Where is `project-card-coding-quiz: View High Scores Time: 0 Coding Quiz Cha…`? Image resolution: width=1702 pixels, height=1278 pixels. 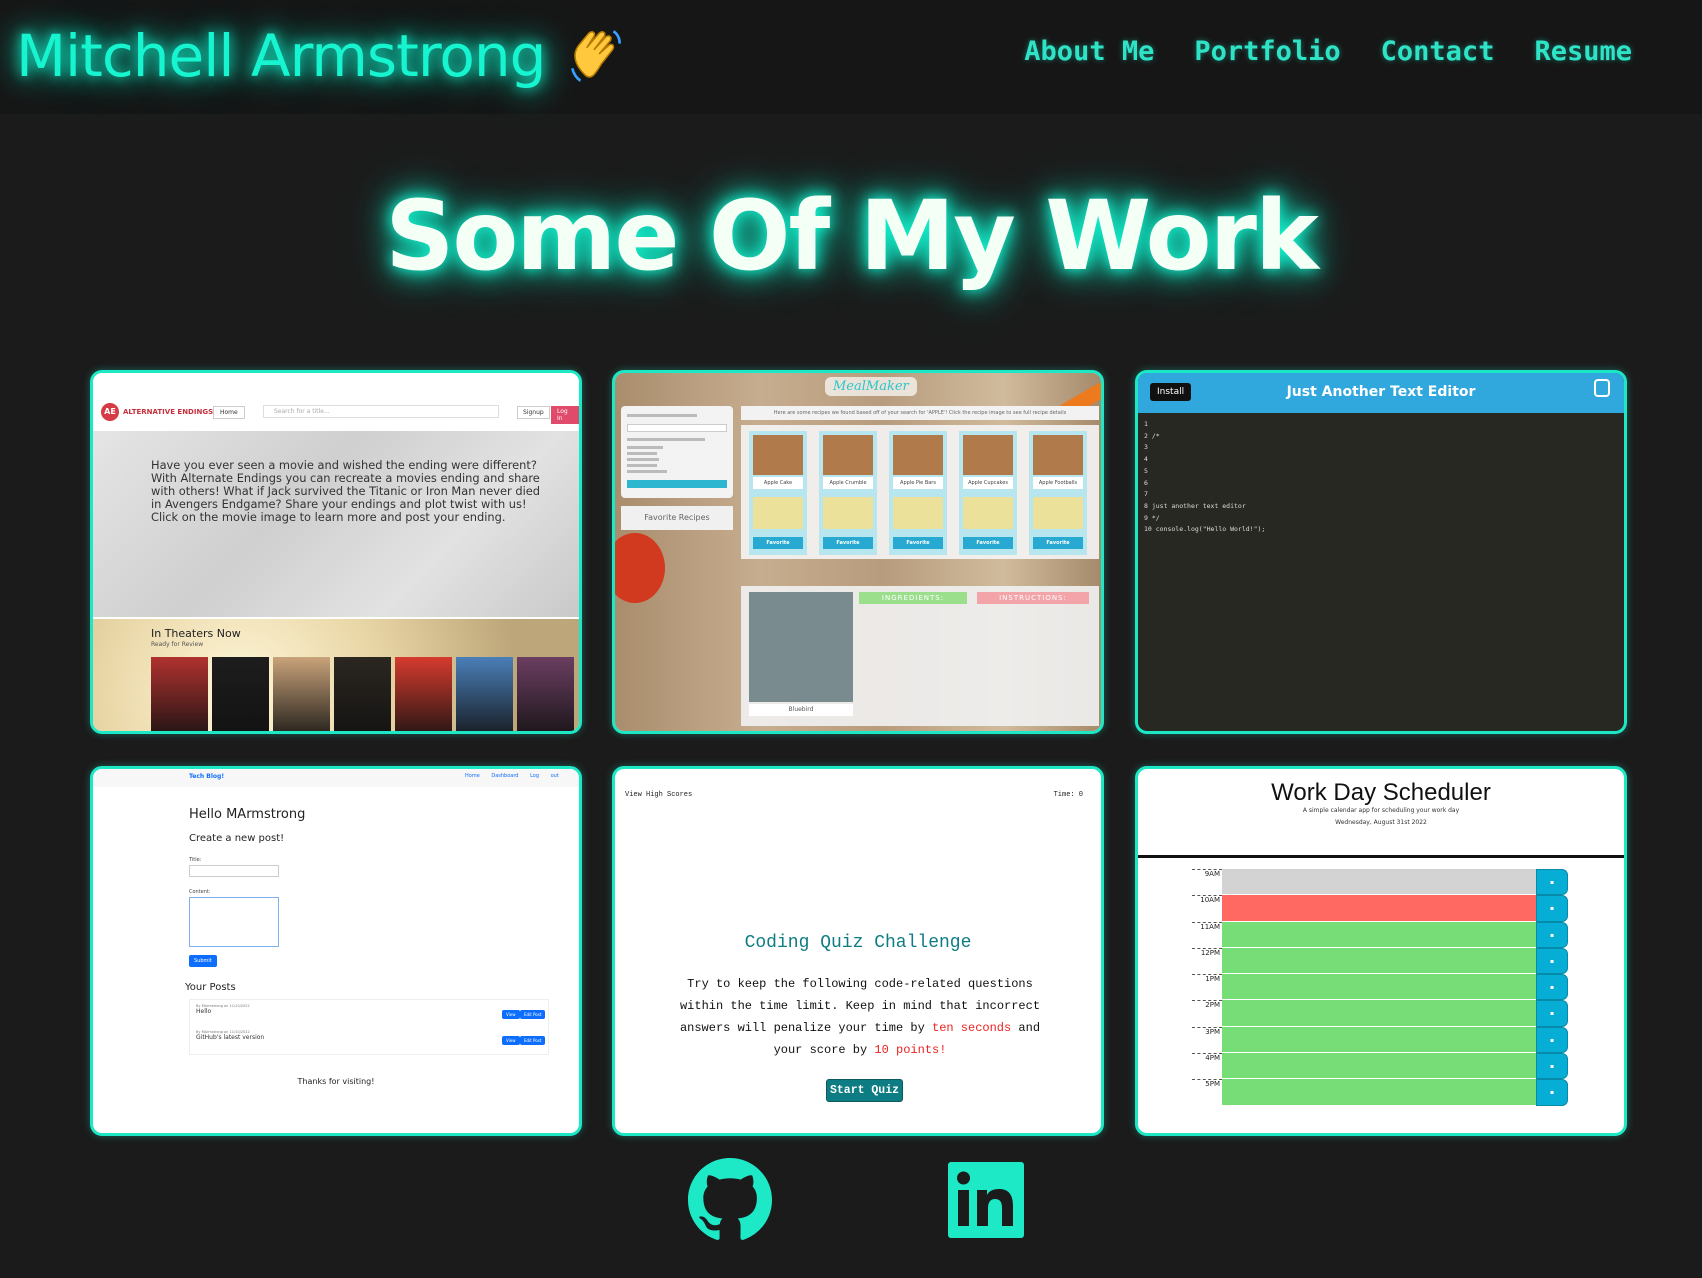 project-card-coding-quiz: View High Scores Time: 0 Coding Quiz Cha… is located at coordinates (858, 951).